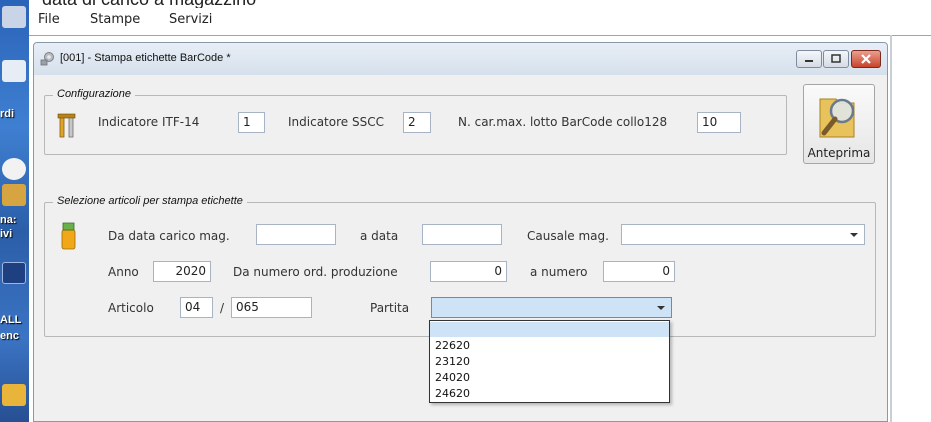 The image size is (931, 422). Describe the element at coordinates (8, 220) in the screenshot. I see `desktop-icon-label: na:` at that location.